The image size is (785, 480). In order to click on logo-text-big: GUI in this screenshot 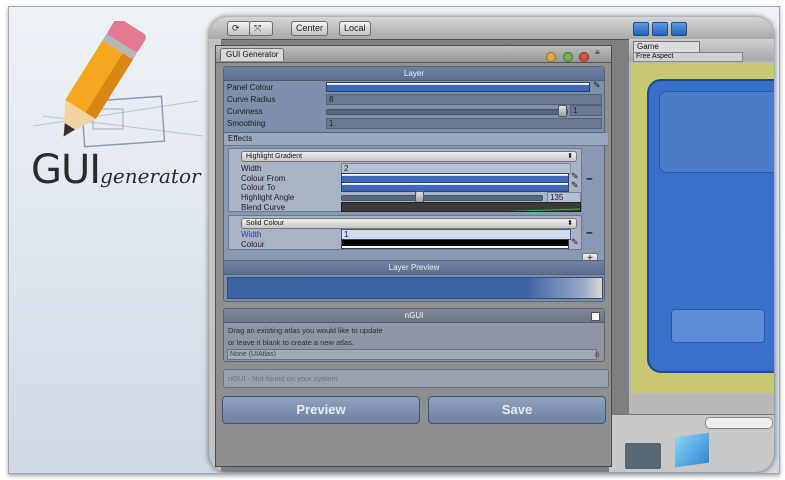, I will do `click(66, 170)`.